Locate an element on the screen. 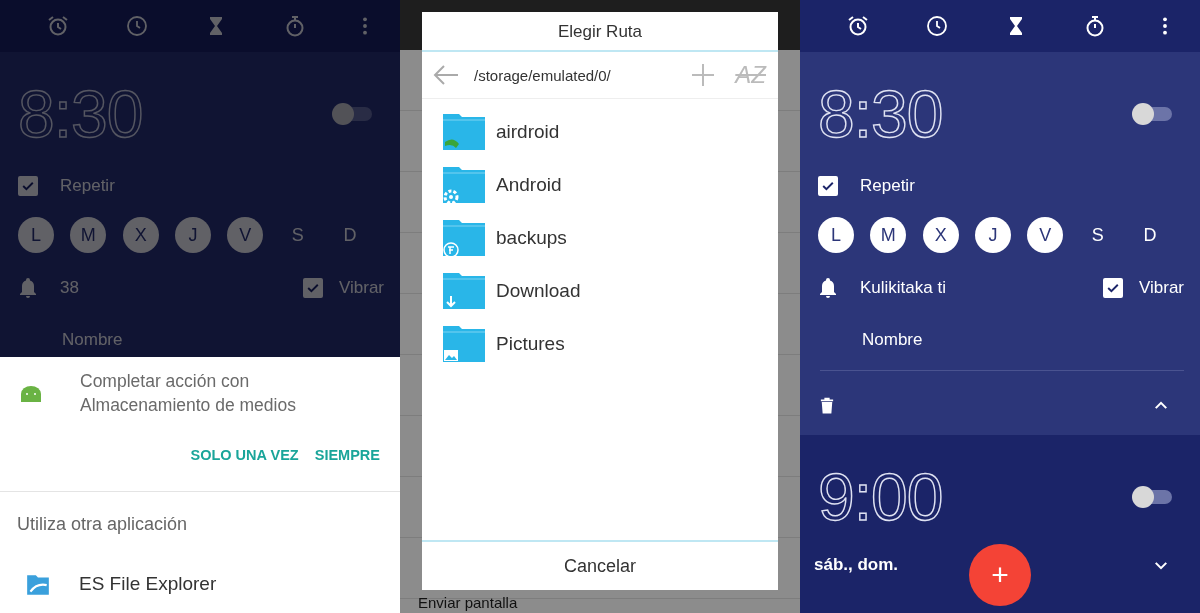  menu-item-text: Enviar pantalla is located at coordinates (468, 602).